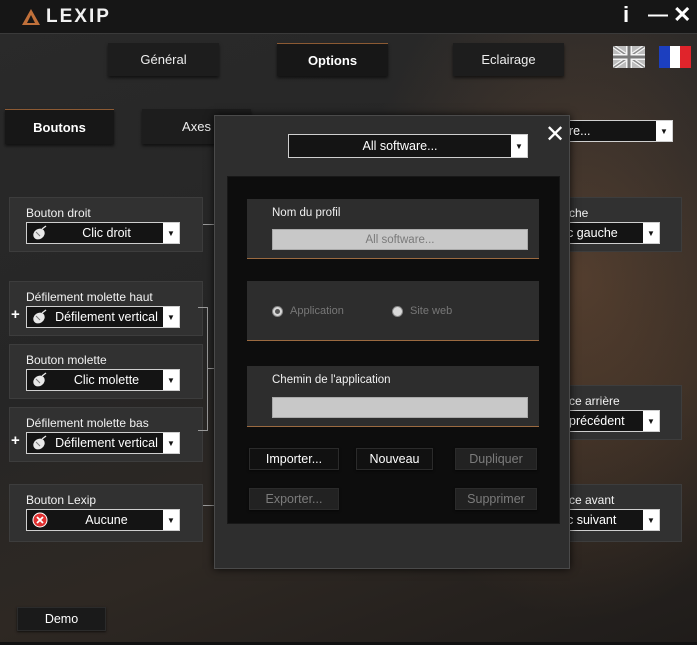 This screenshot has width=697, height=645. Describe the element at coordinates (78, 16) in the screenshot. I see `app-name: LEXIP` at that location.